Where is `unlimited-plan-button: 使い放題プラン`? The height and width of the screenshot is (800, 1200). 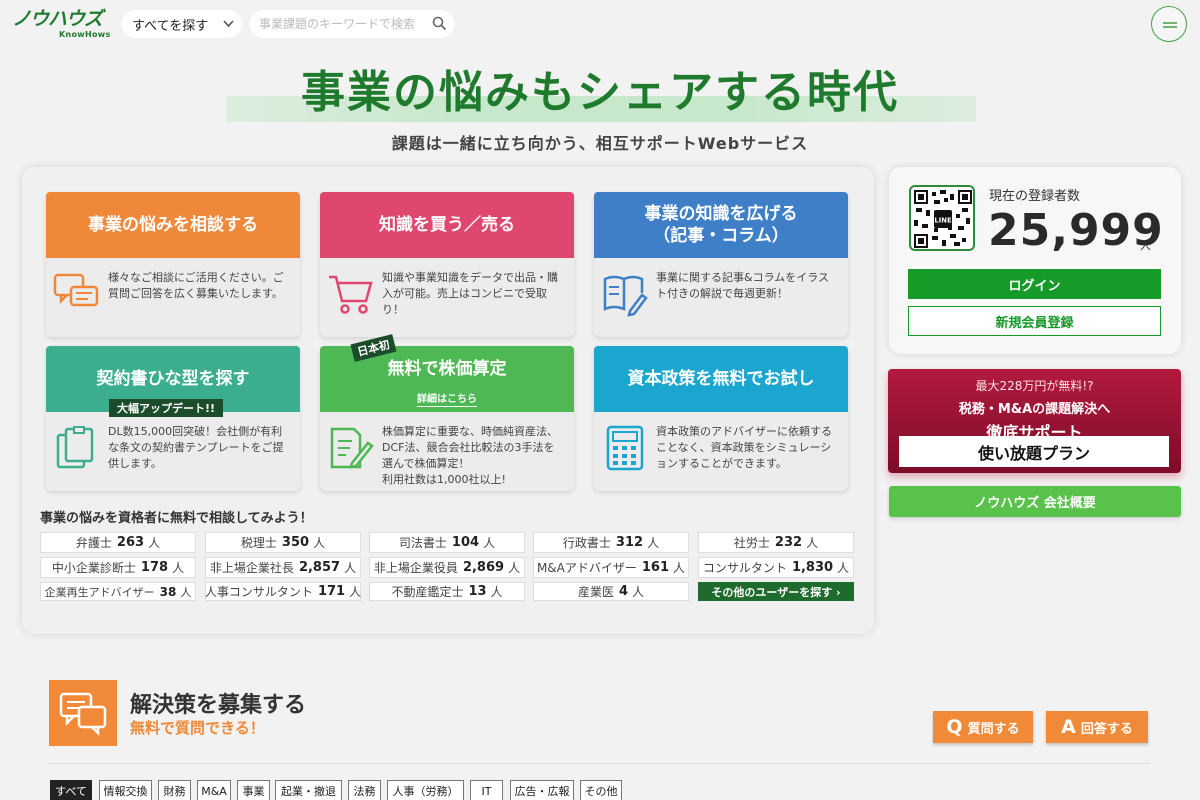 unlimited-plan-button: 使い放題プラン is located at coordinates (1034, 451).